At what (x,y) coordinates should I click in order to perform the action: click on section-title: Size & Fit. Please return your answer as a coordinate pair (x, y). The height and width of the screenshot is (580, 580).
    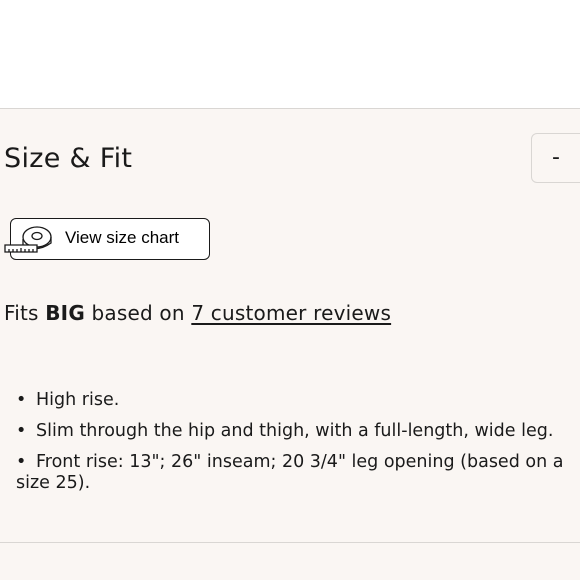
    Looking at the image, I should click on (68, 158).